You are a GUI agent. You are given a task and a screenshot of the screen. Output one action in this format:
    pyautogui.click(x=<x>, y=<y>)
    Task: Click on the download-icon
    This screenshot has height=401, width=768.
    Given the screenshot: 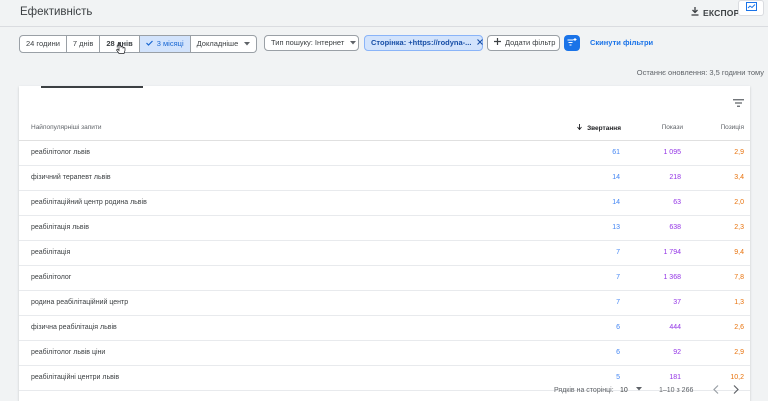 What is the action you would take?
    pyautogui.click(x=695, y=12)
    